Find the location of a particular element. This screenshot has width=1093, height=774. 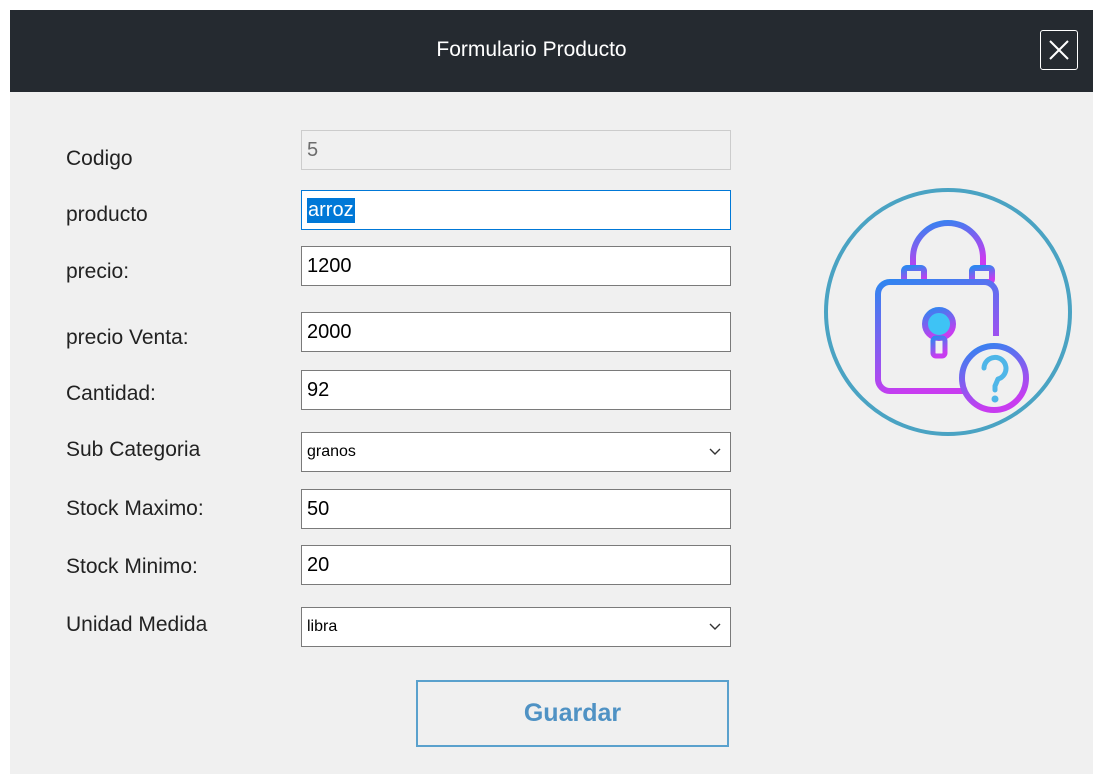

stock-maximo-label: Stock Maximo: is located at coordinates (135, 508).